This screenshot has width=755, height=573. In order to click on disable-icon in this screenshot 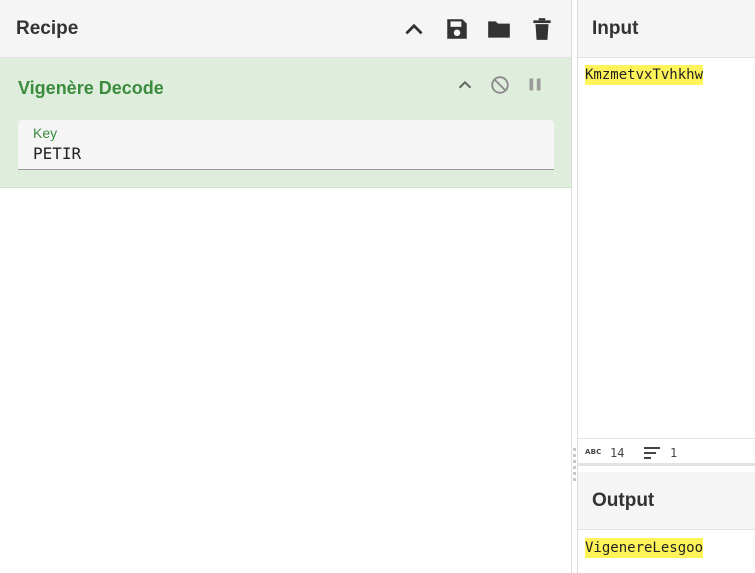, I will do `click(500, 85)`.